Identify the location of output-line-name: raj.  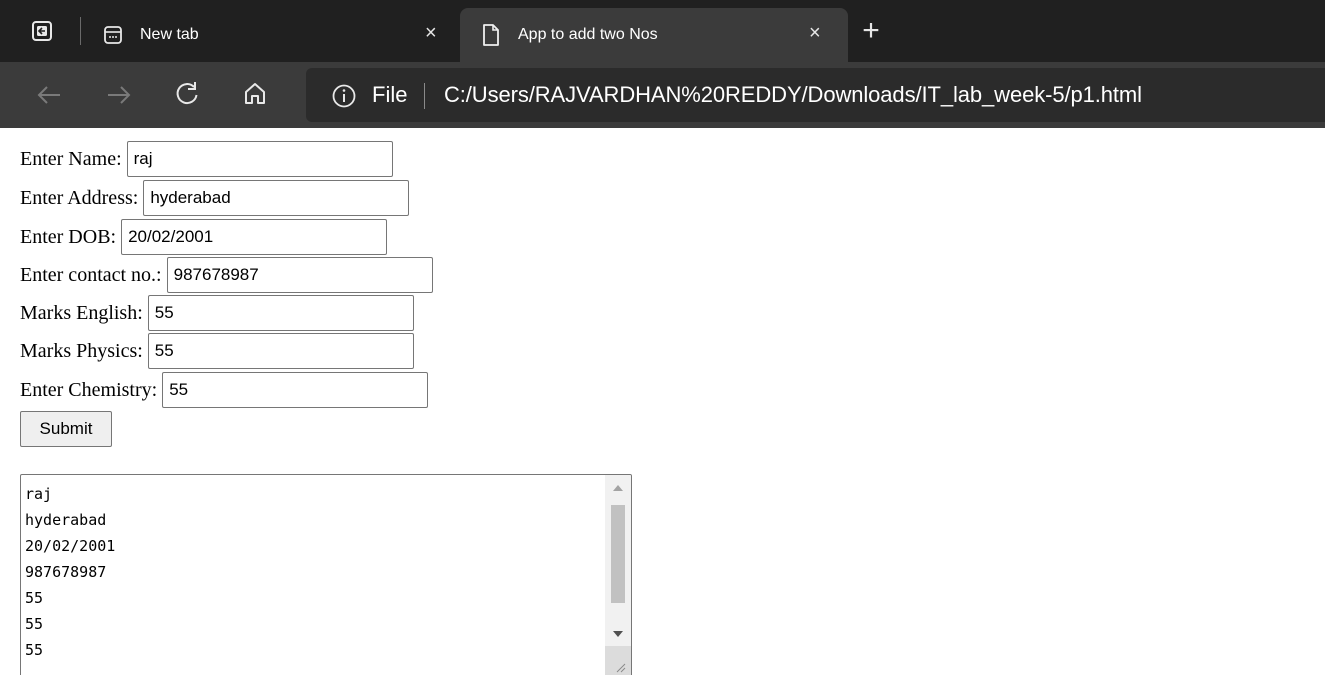
(39, 494).